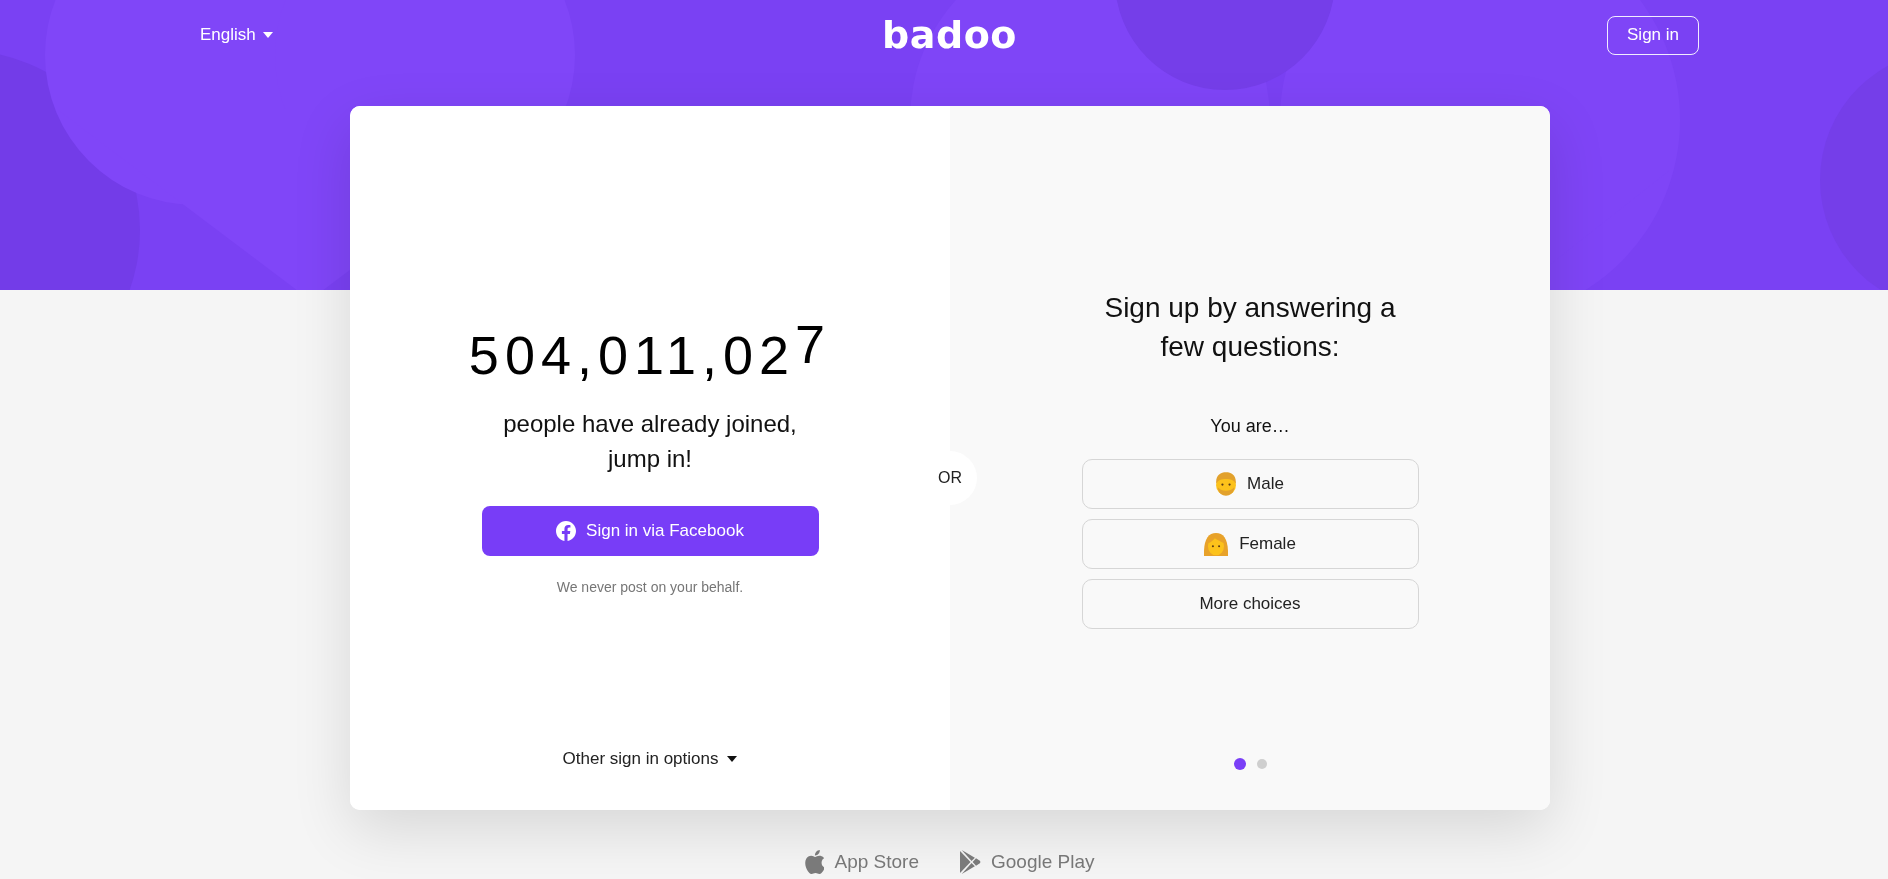 The image size is (1888, 879). I want to click on other-sign-in-options: Other sign in options, so click(650, 759).